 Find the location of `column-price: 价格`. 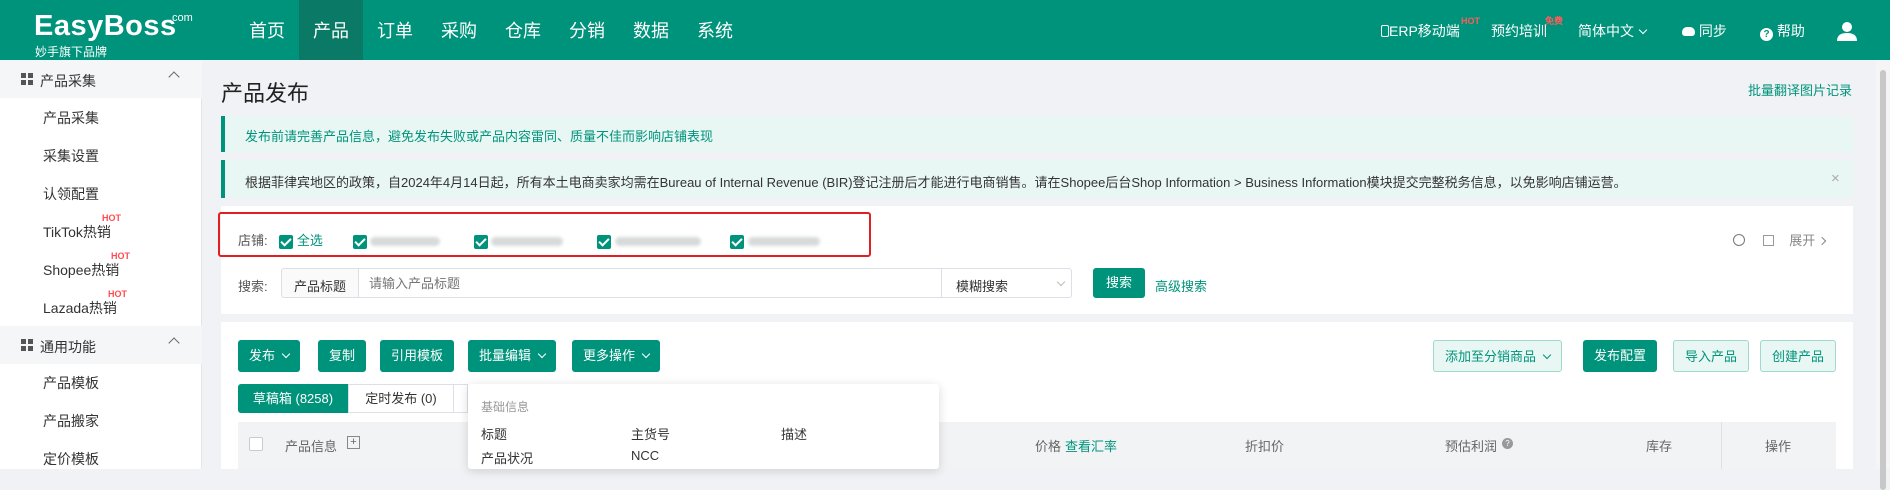

column-price: 价格 is located at coordinates (1048, 446).